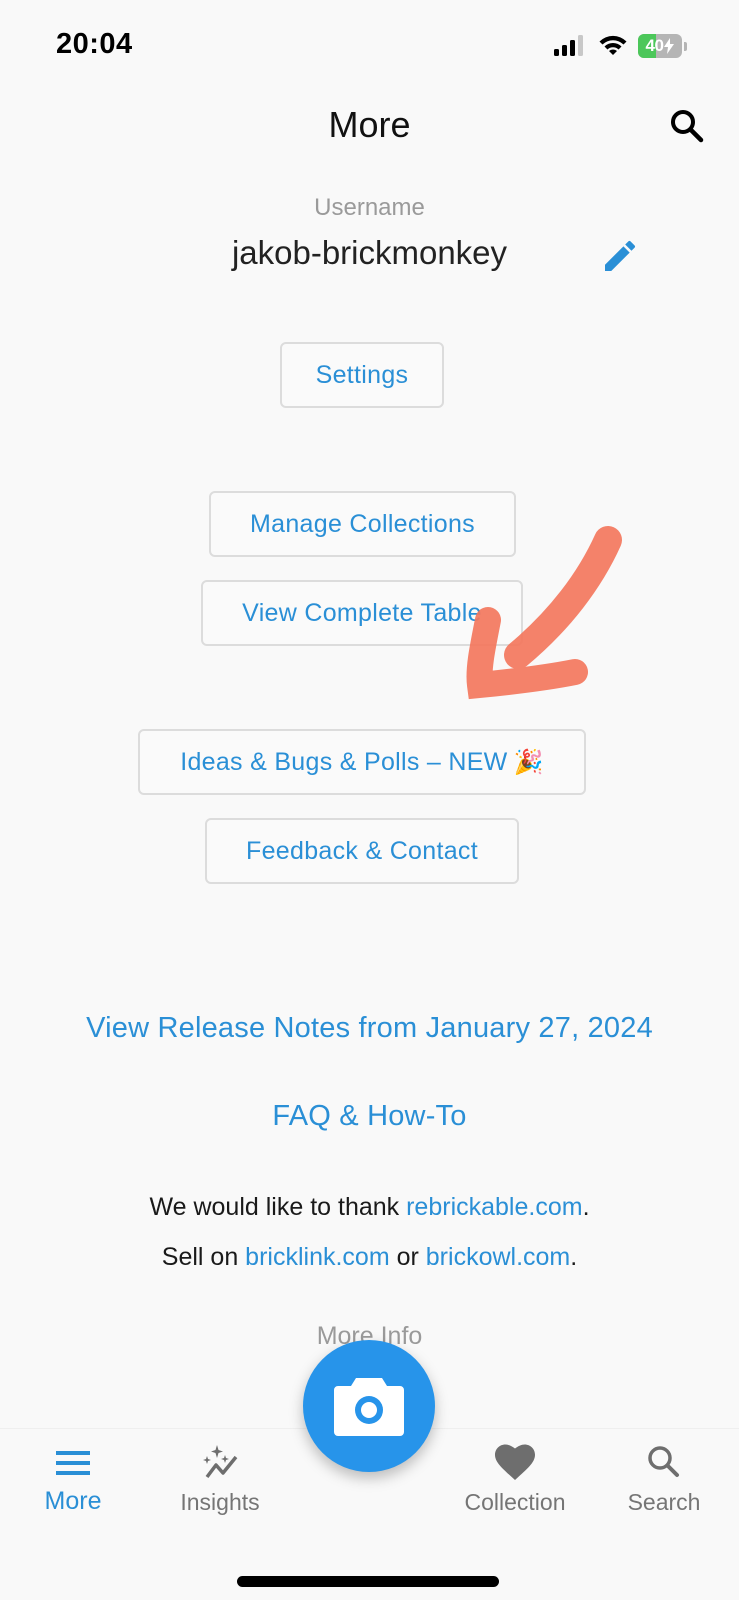 This screenshot has width=739, height=1600. Describe the element at coordinates (220, 1502) in the screenshot. I see `tab-insights-label: Insights` at that location.